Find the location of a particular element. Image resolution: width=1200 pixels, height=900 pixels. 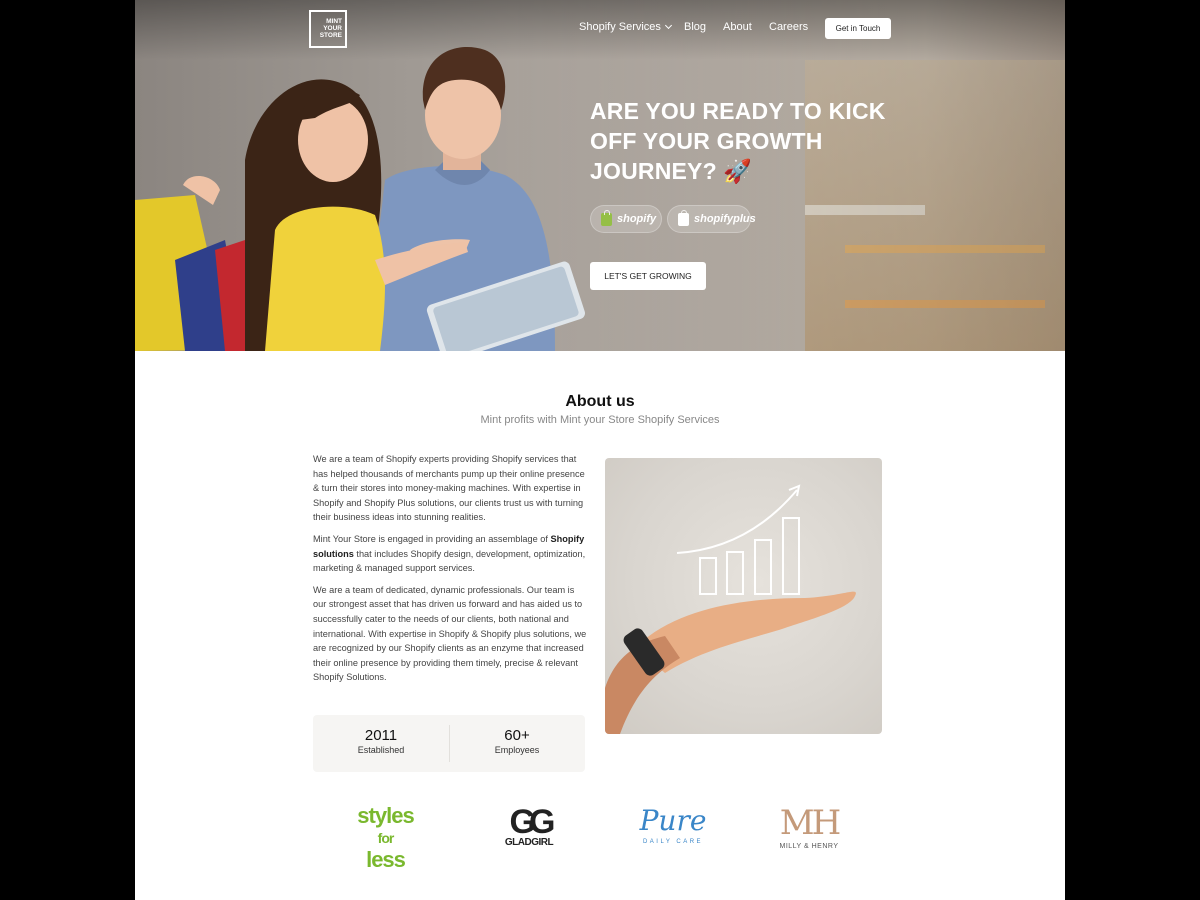

stats-box: 2011 Established 60+ Employees is located at coordinates (449, 743).